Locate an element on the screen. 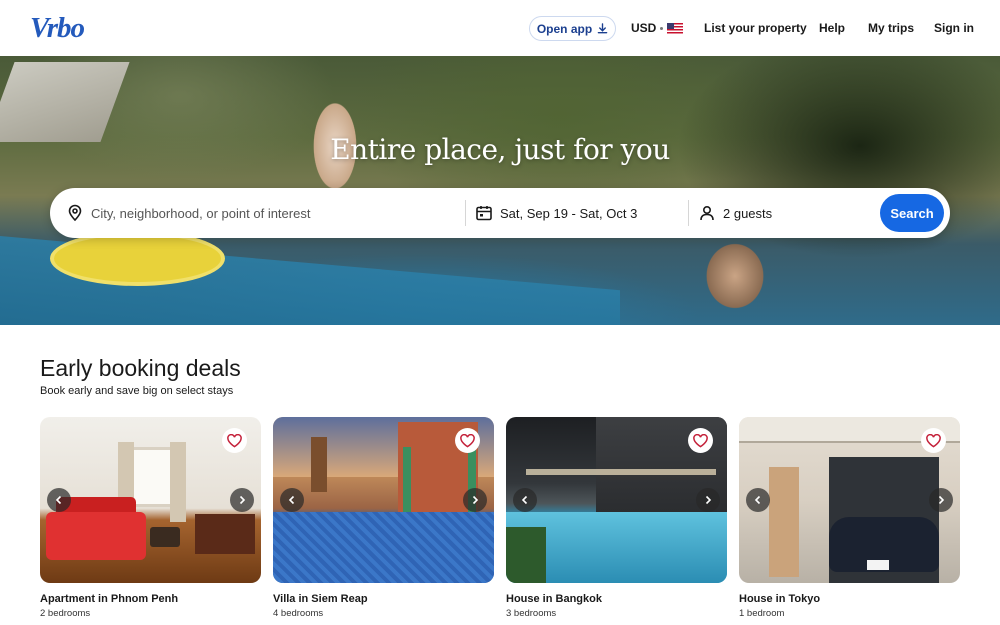 The width and height of the screenshot is (1000, 625). property-card: Villa in Siem Reap 4 bedrooms is located at coordinates (383, 518).